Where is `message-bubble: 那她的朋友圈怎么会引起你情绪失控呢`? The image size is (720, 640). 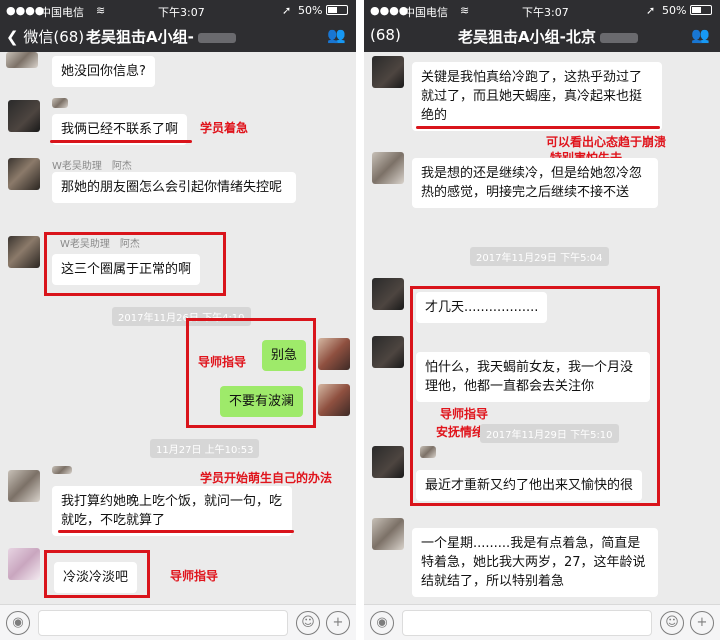 message-bubble: 那她的朋友圈怎么会引起你情绪失控呢 is located at coordinates (174, 187).